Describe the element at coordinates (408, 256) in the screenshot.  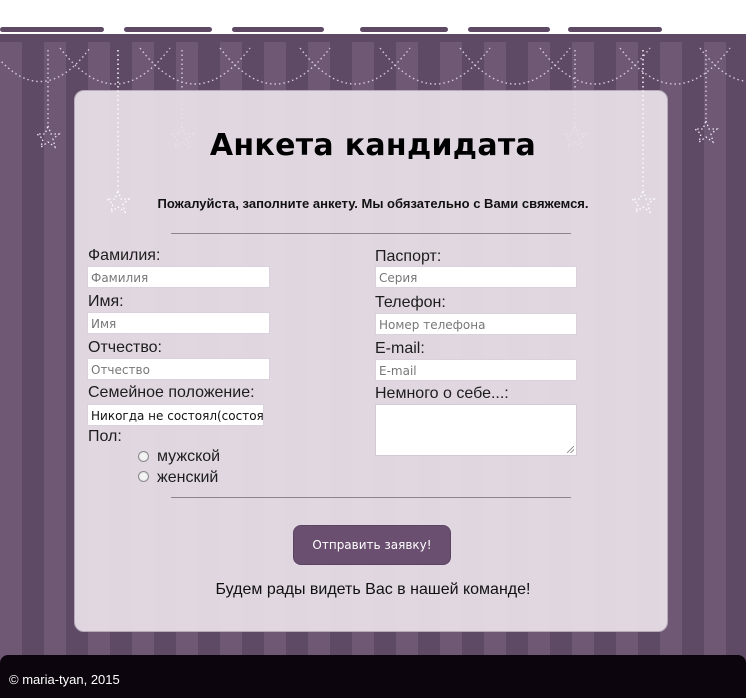
I see `passport-label: Паспорт:` at that location.